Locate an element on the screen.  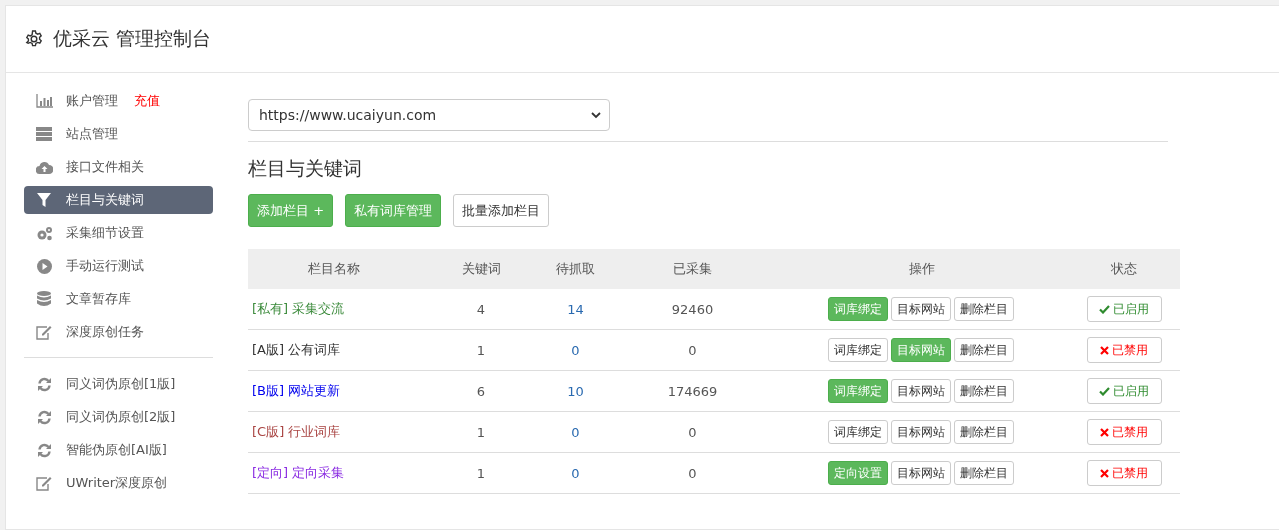
sidebar-item: 同义词伪原创[2版] is located at coordinates (118, 417).